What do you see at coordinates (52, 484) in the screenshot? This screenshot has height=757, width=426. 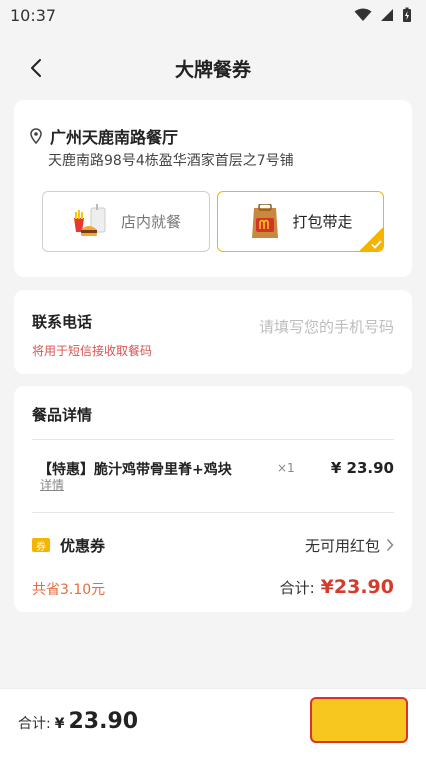 I see `item-detail-link: 详情` at bounding box center [52, 484].